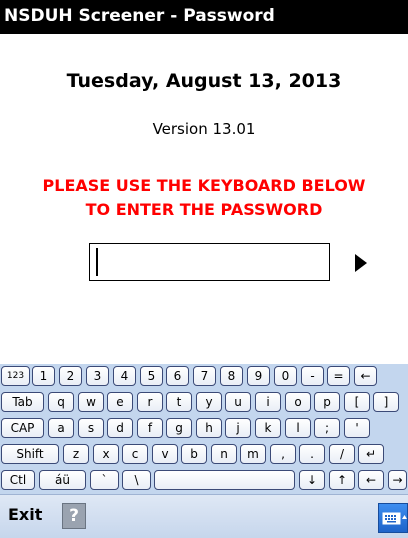 This screenshot has width=408, height=538. What do you see at coordinates (268, 402) in the screenshot?
I see `key-i: i` at bounding box center [268, 402].